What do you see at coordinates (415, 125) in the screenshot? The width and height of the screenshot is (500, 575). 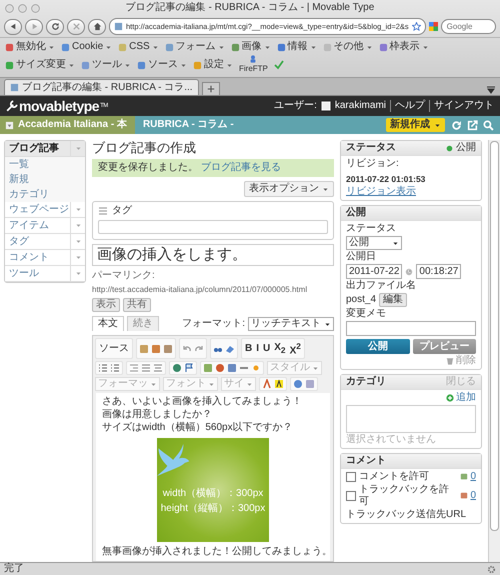 I see `new-button: 新規作成` at bounding box center [415, 125].